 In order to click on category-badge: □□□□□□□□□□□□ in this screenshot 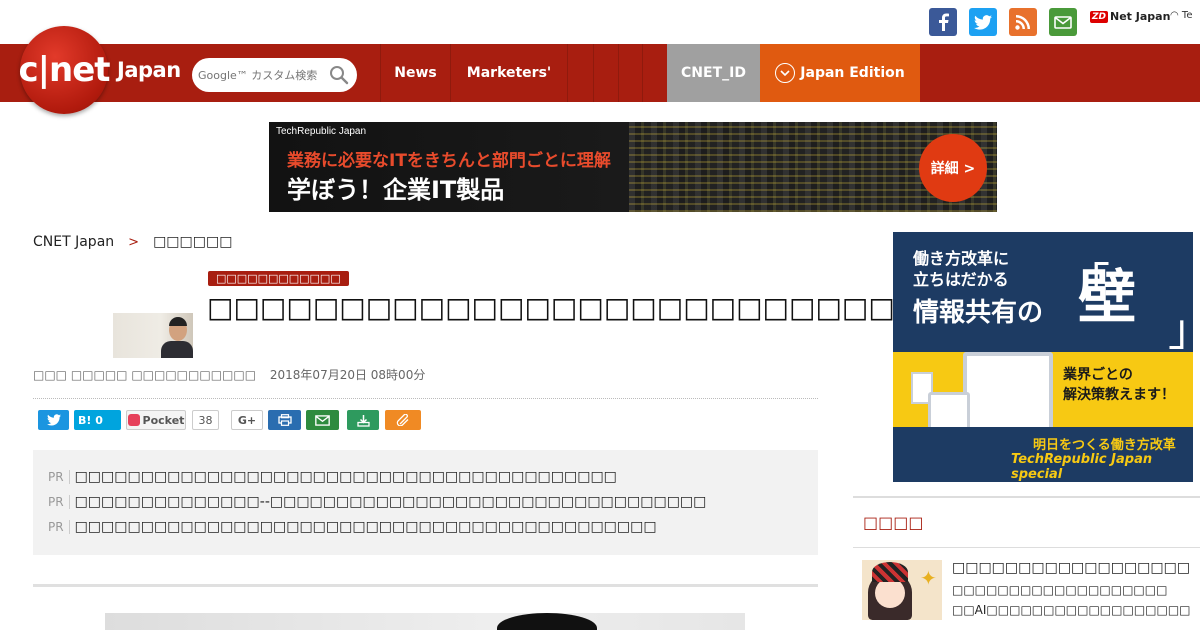, I will do `click(278, 278)`.